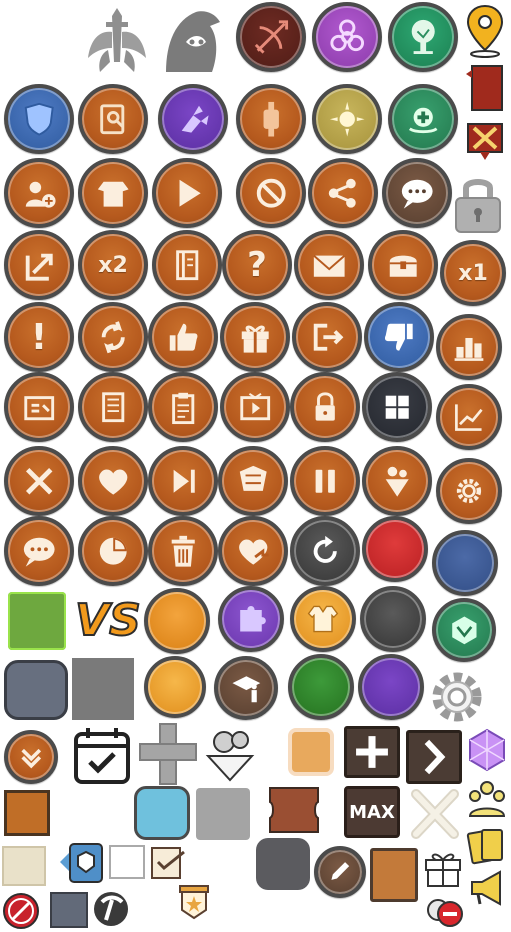  I want to click on journal-icon, so click(187, 265).